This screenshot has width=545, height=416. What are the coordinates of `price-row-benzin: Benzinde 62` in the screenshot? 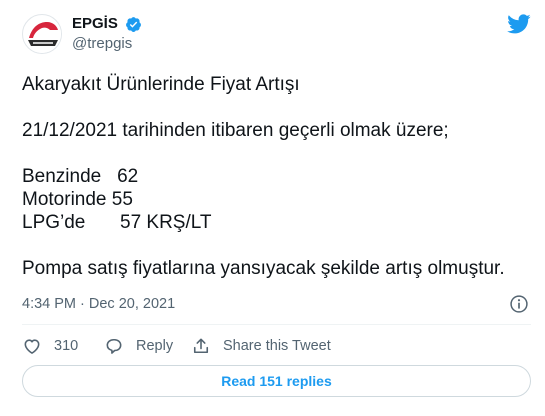 It's located at (276, 176).